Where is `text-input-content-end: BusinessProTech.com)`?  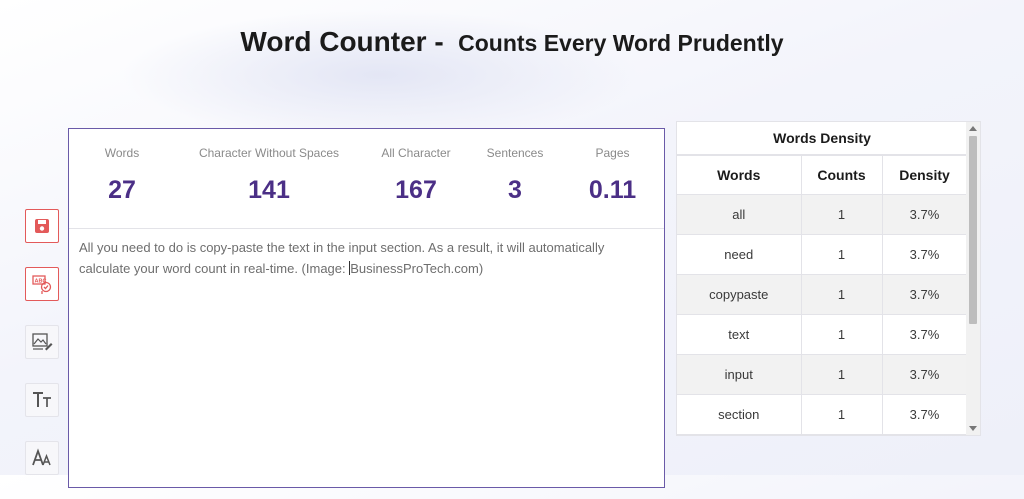
text-input-content-end: BusinessProTech.com) is located at coordinates (417, 268).